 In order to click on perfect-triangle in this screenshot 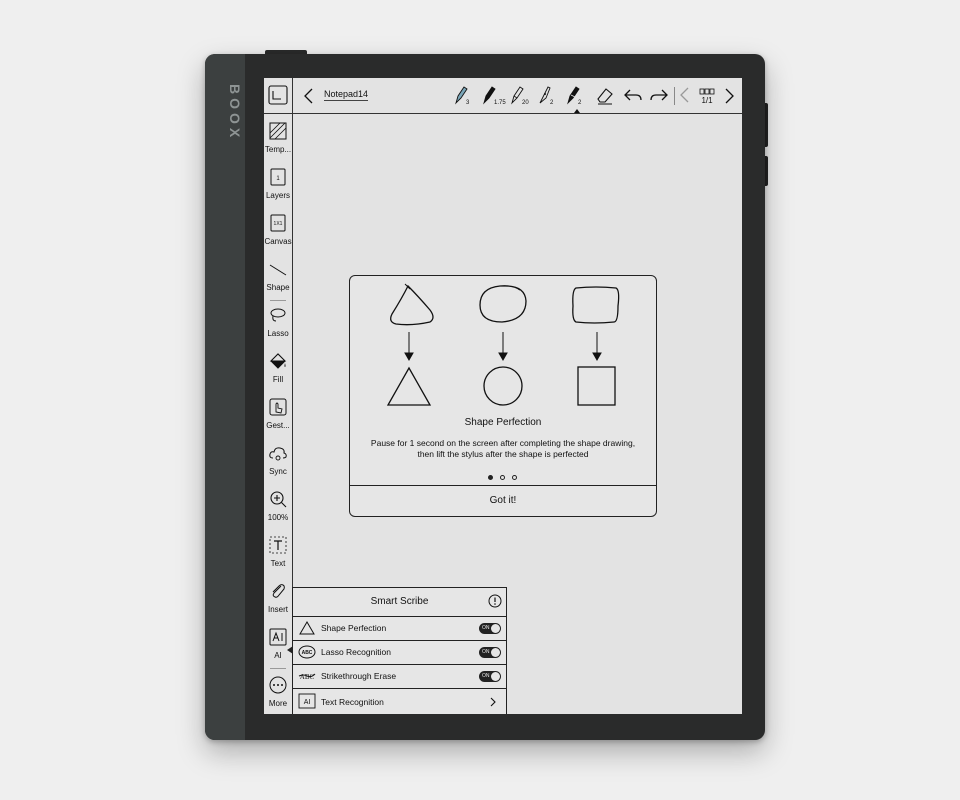, I will do `click(409, 386)`.